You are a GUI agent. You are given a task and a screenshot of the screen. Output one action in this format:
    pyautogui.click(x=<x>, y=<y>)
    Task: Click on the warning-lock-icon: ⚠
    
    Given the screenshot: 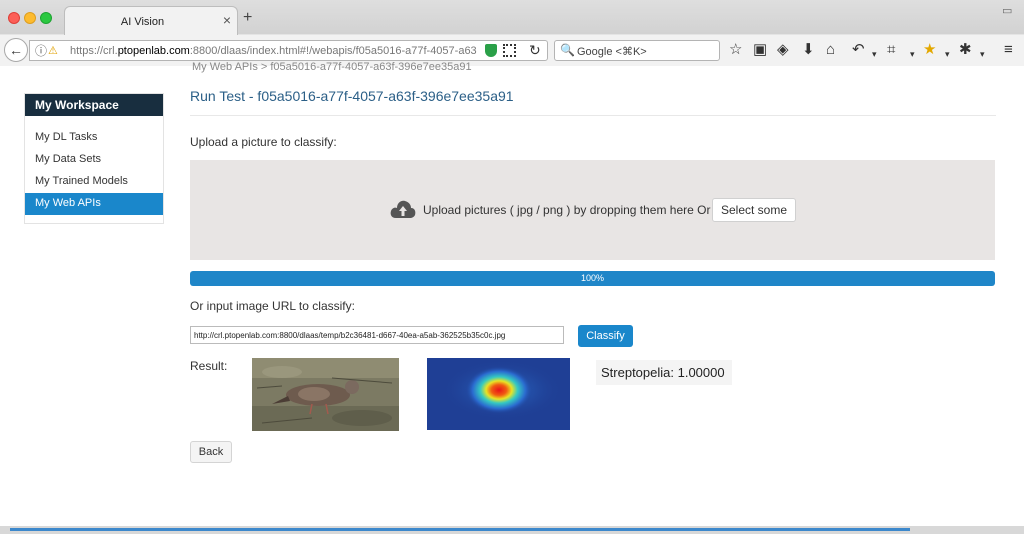 What is the action you would take?
    pyautogui.click(x=53, y=51)
    